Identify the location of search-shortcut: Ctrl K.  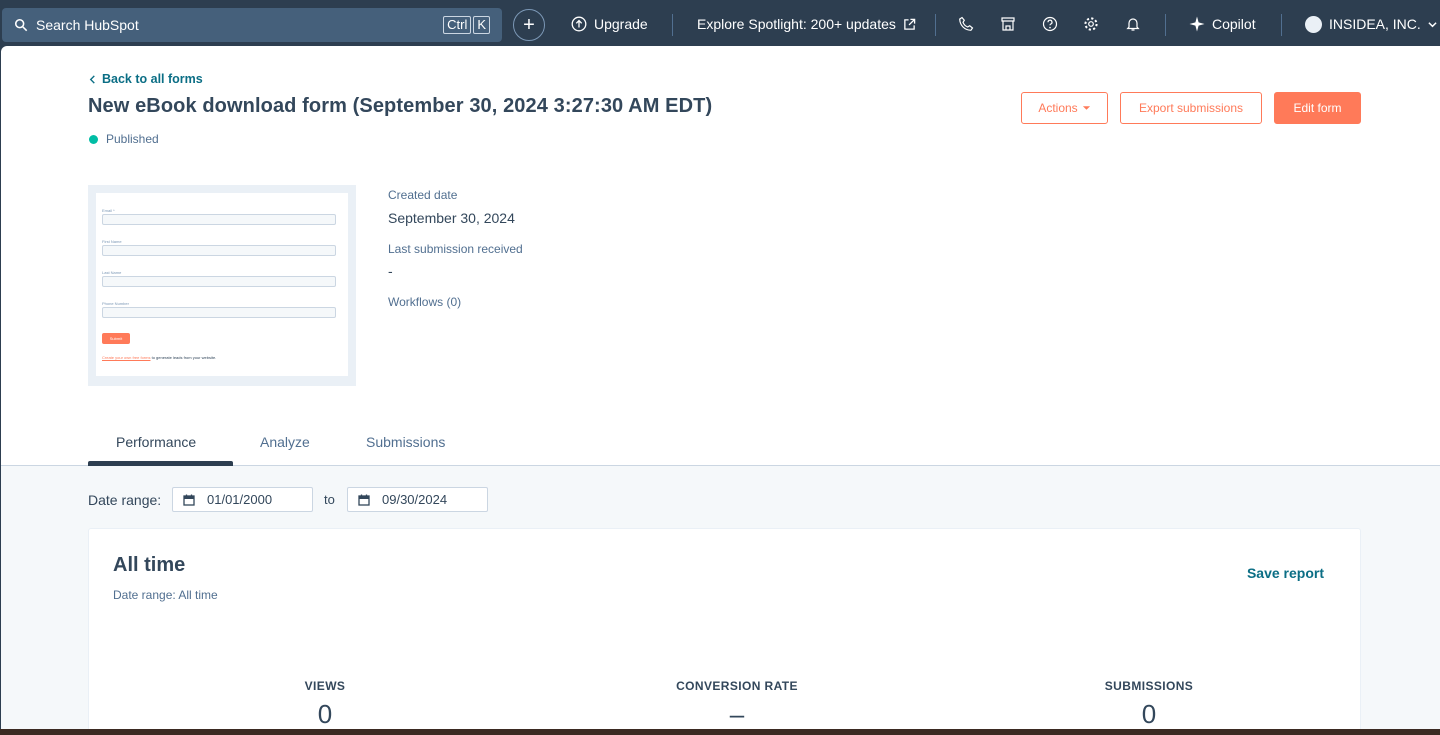
(466, 25).